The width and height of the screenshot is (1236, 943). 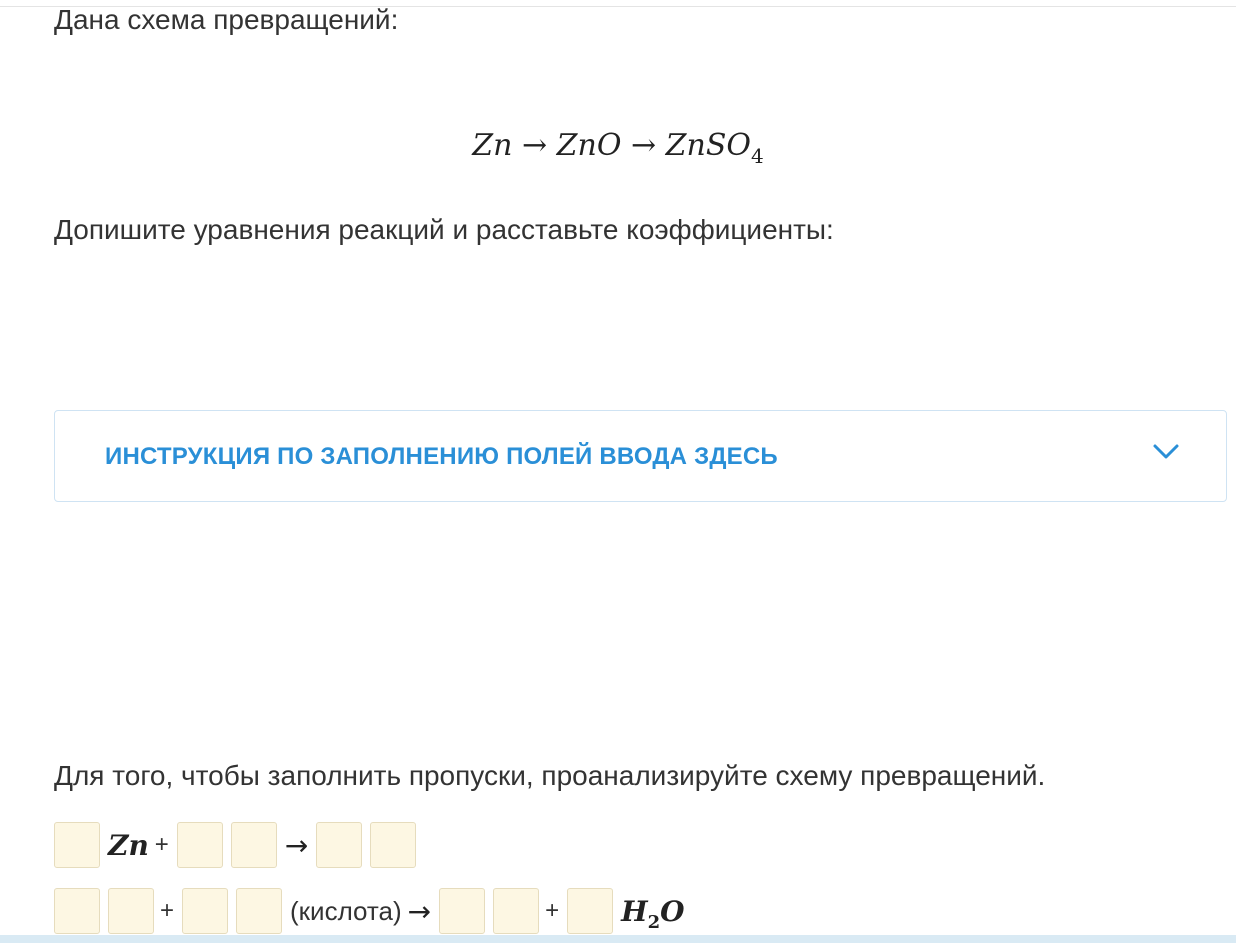 What do you see at coordinates (77, 845) in the screenshot?
I see `eq1-coef-zn-input` at bounding box center [77, 845].